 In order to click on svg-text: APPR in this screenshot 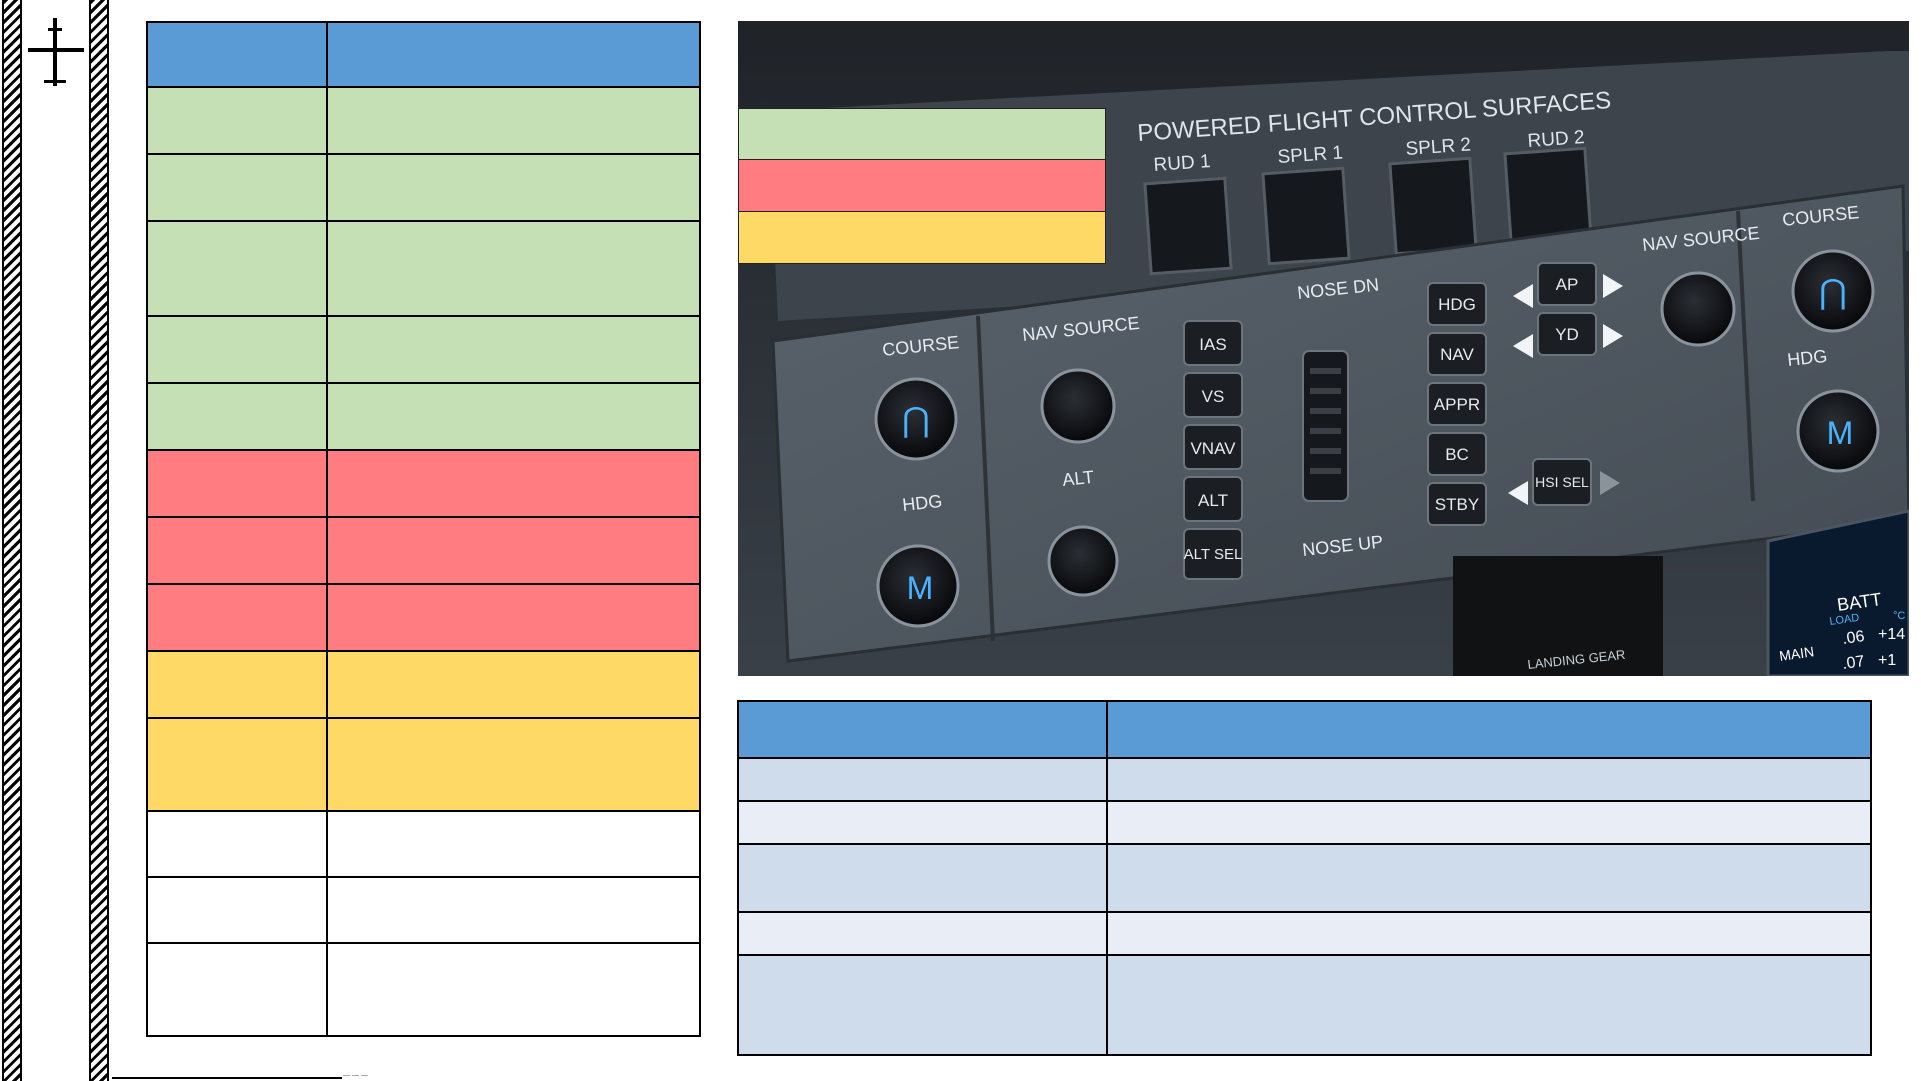, I will do `click(1457, 404)`.